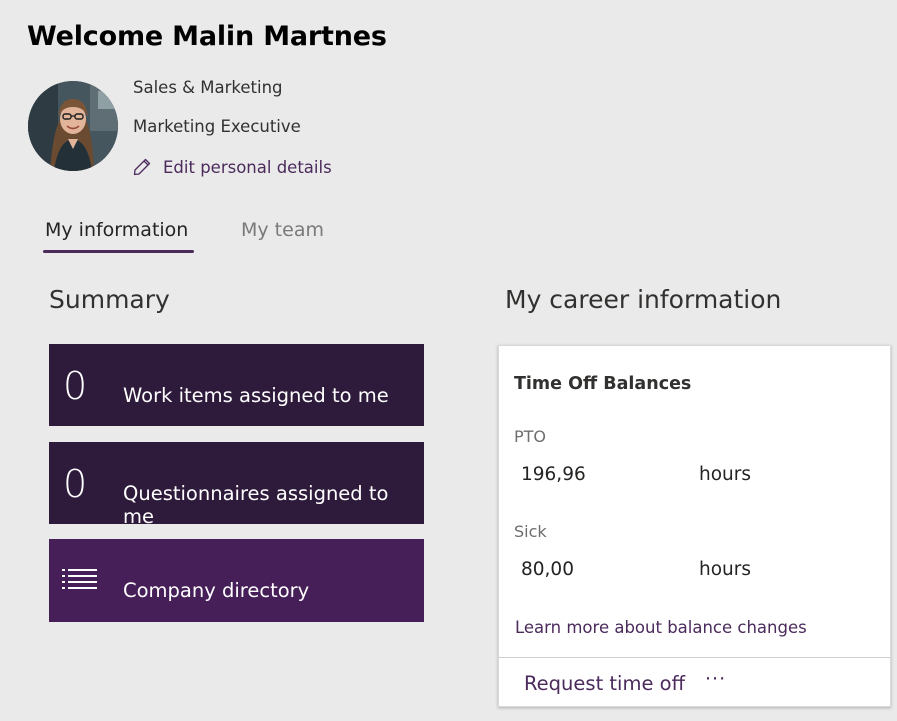  I want to click on list-icon, so click(79, 579).